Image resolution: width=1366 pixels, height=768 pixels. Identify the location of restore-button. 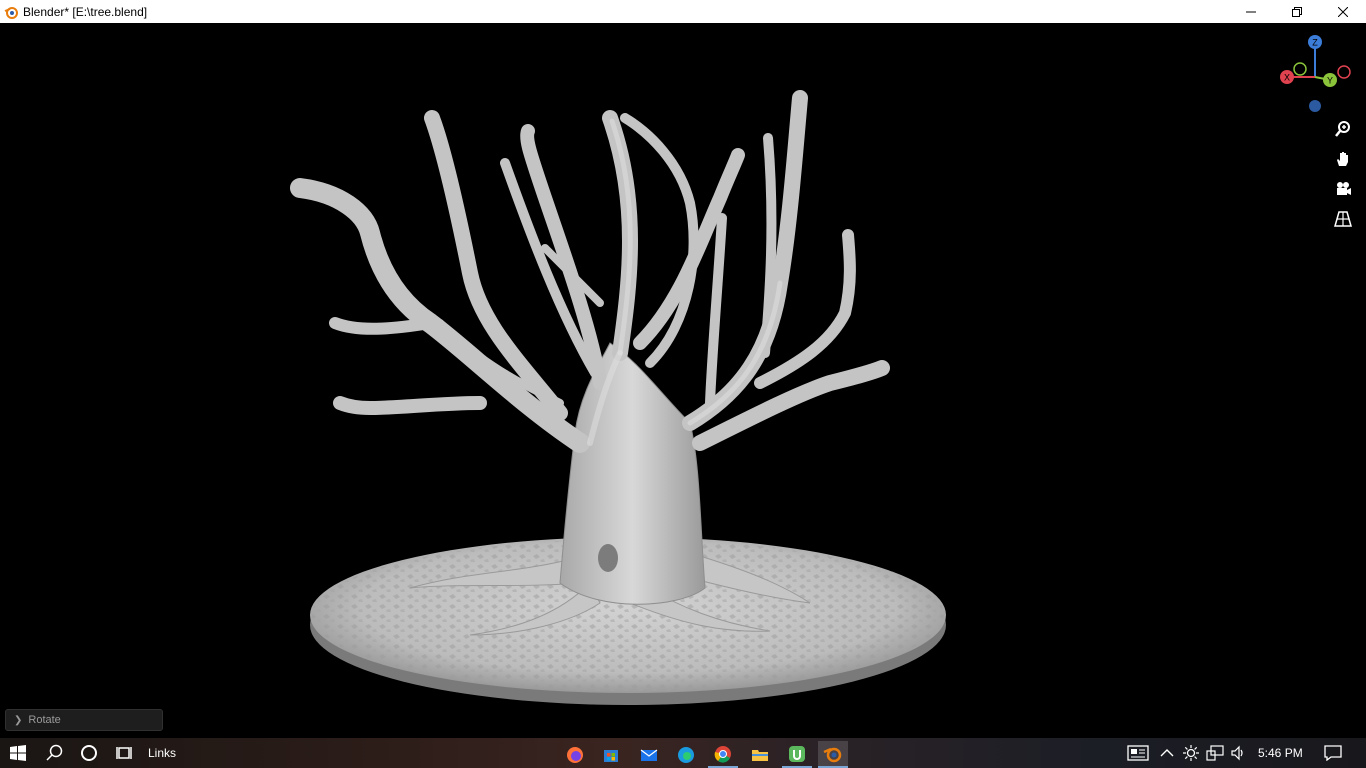
(1297, 11).